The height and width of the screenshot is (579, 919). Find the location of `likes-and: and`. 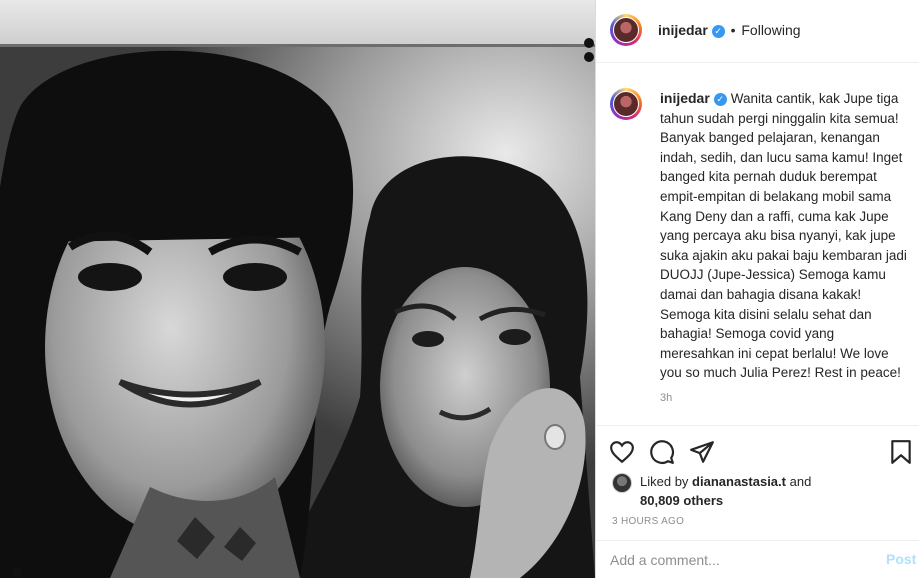

likes-and: and is located at coordinates (800, 481).